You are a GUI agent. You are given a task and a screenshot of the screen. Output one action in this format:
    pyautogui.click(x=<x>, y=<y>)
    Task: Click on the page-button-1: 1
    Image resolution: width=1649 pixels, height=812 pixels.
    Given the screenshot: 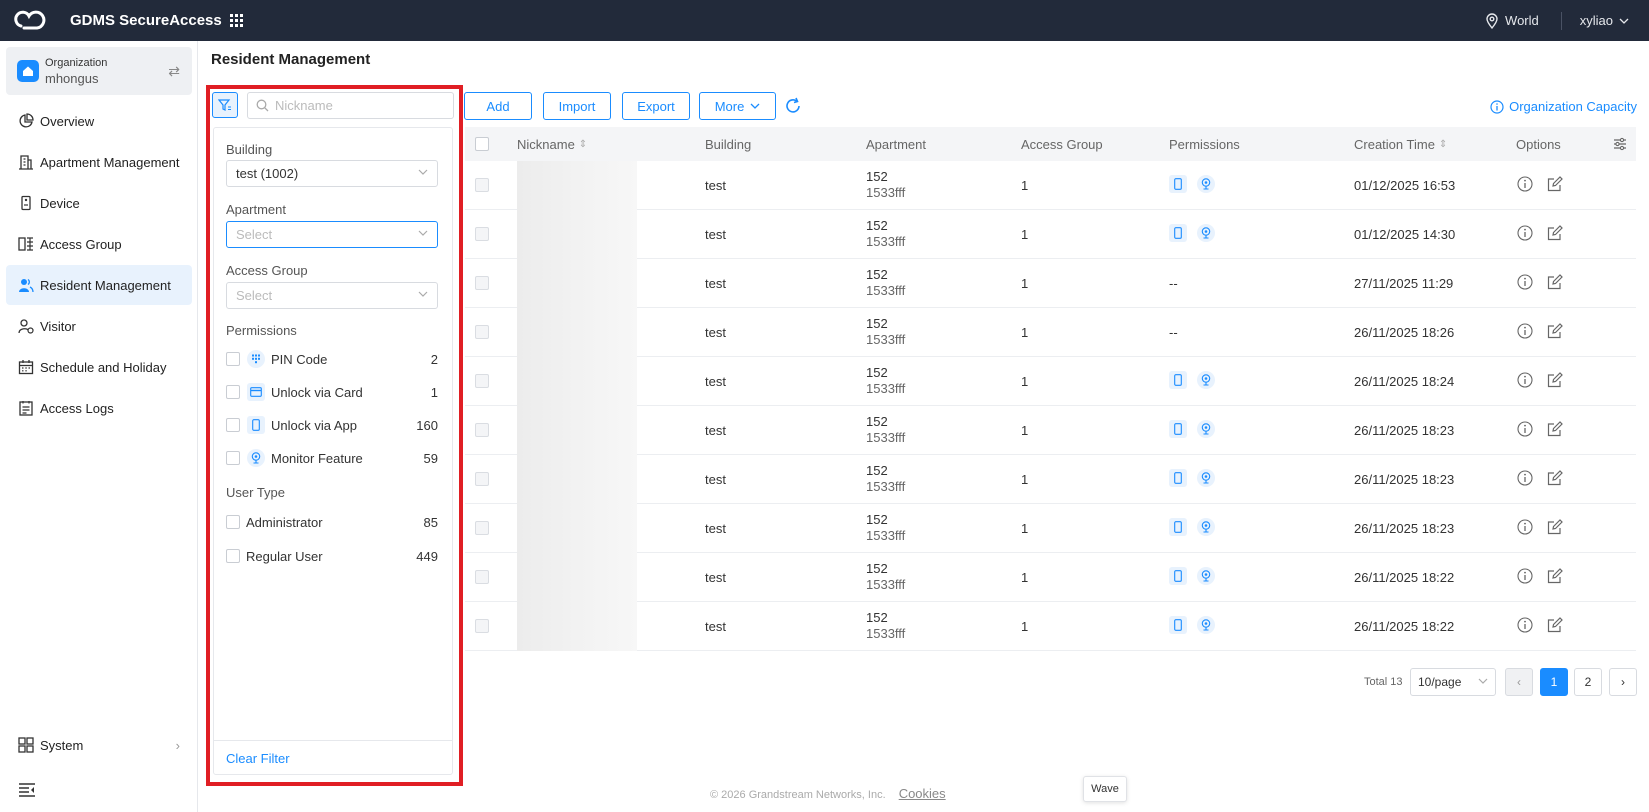 What is the action you would take?
    pyautogui.click(x=1554, y=682)
    